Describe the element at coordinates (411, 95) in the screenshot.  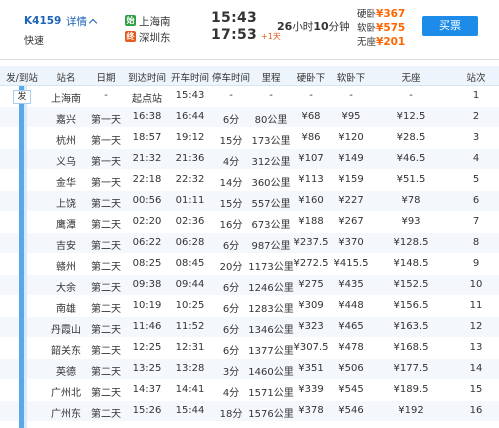
I see `cell-no-seat: -` at that location.